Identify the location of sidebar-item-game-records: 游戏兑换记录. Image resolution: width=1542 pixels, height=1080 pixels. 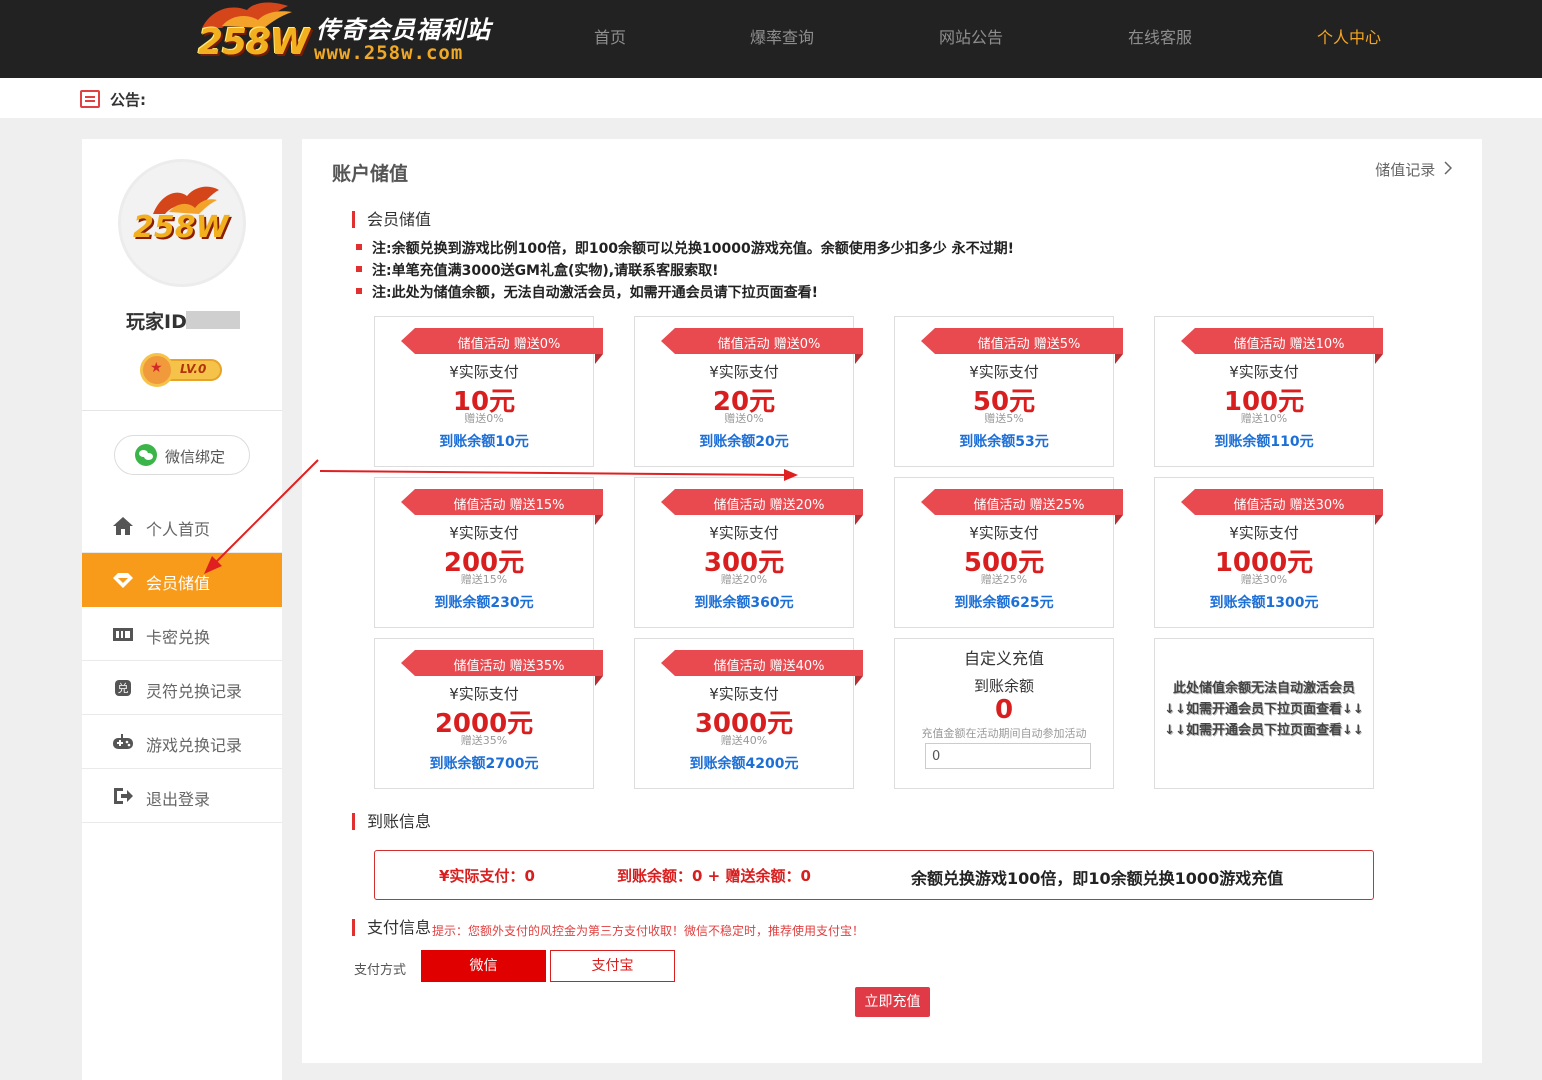
(182, 742).